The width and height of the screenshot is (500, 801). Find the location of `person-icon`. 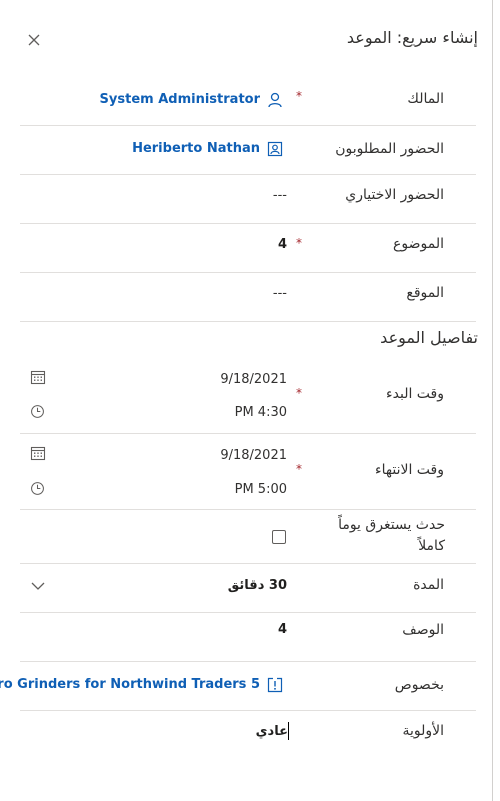

person-icon is located at coordinates (275, 100).